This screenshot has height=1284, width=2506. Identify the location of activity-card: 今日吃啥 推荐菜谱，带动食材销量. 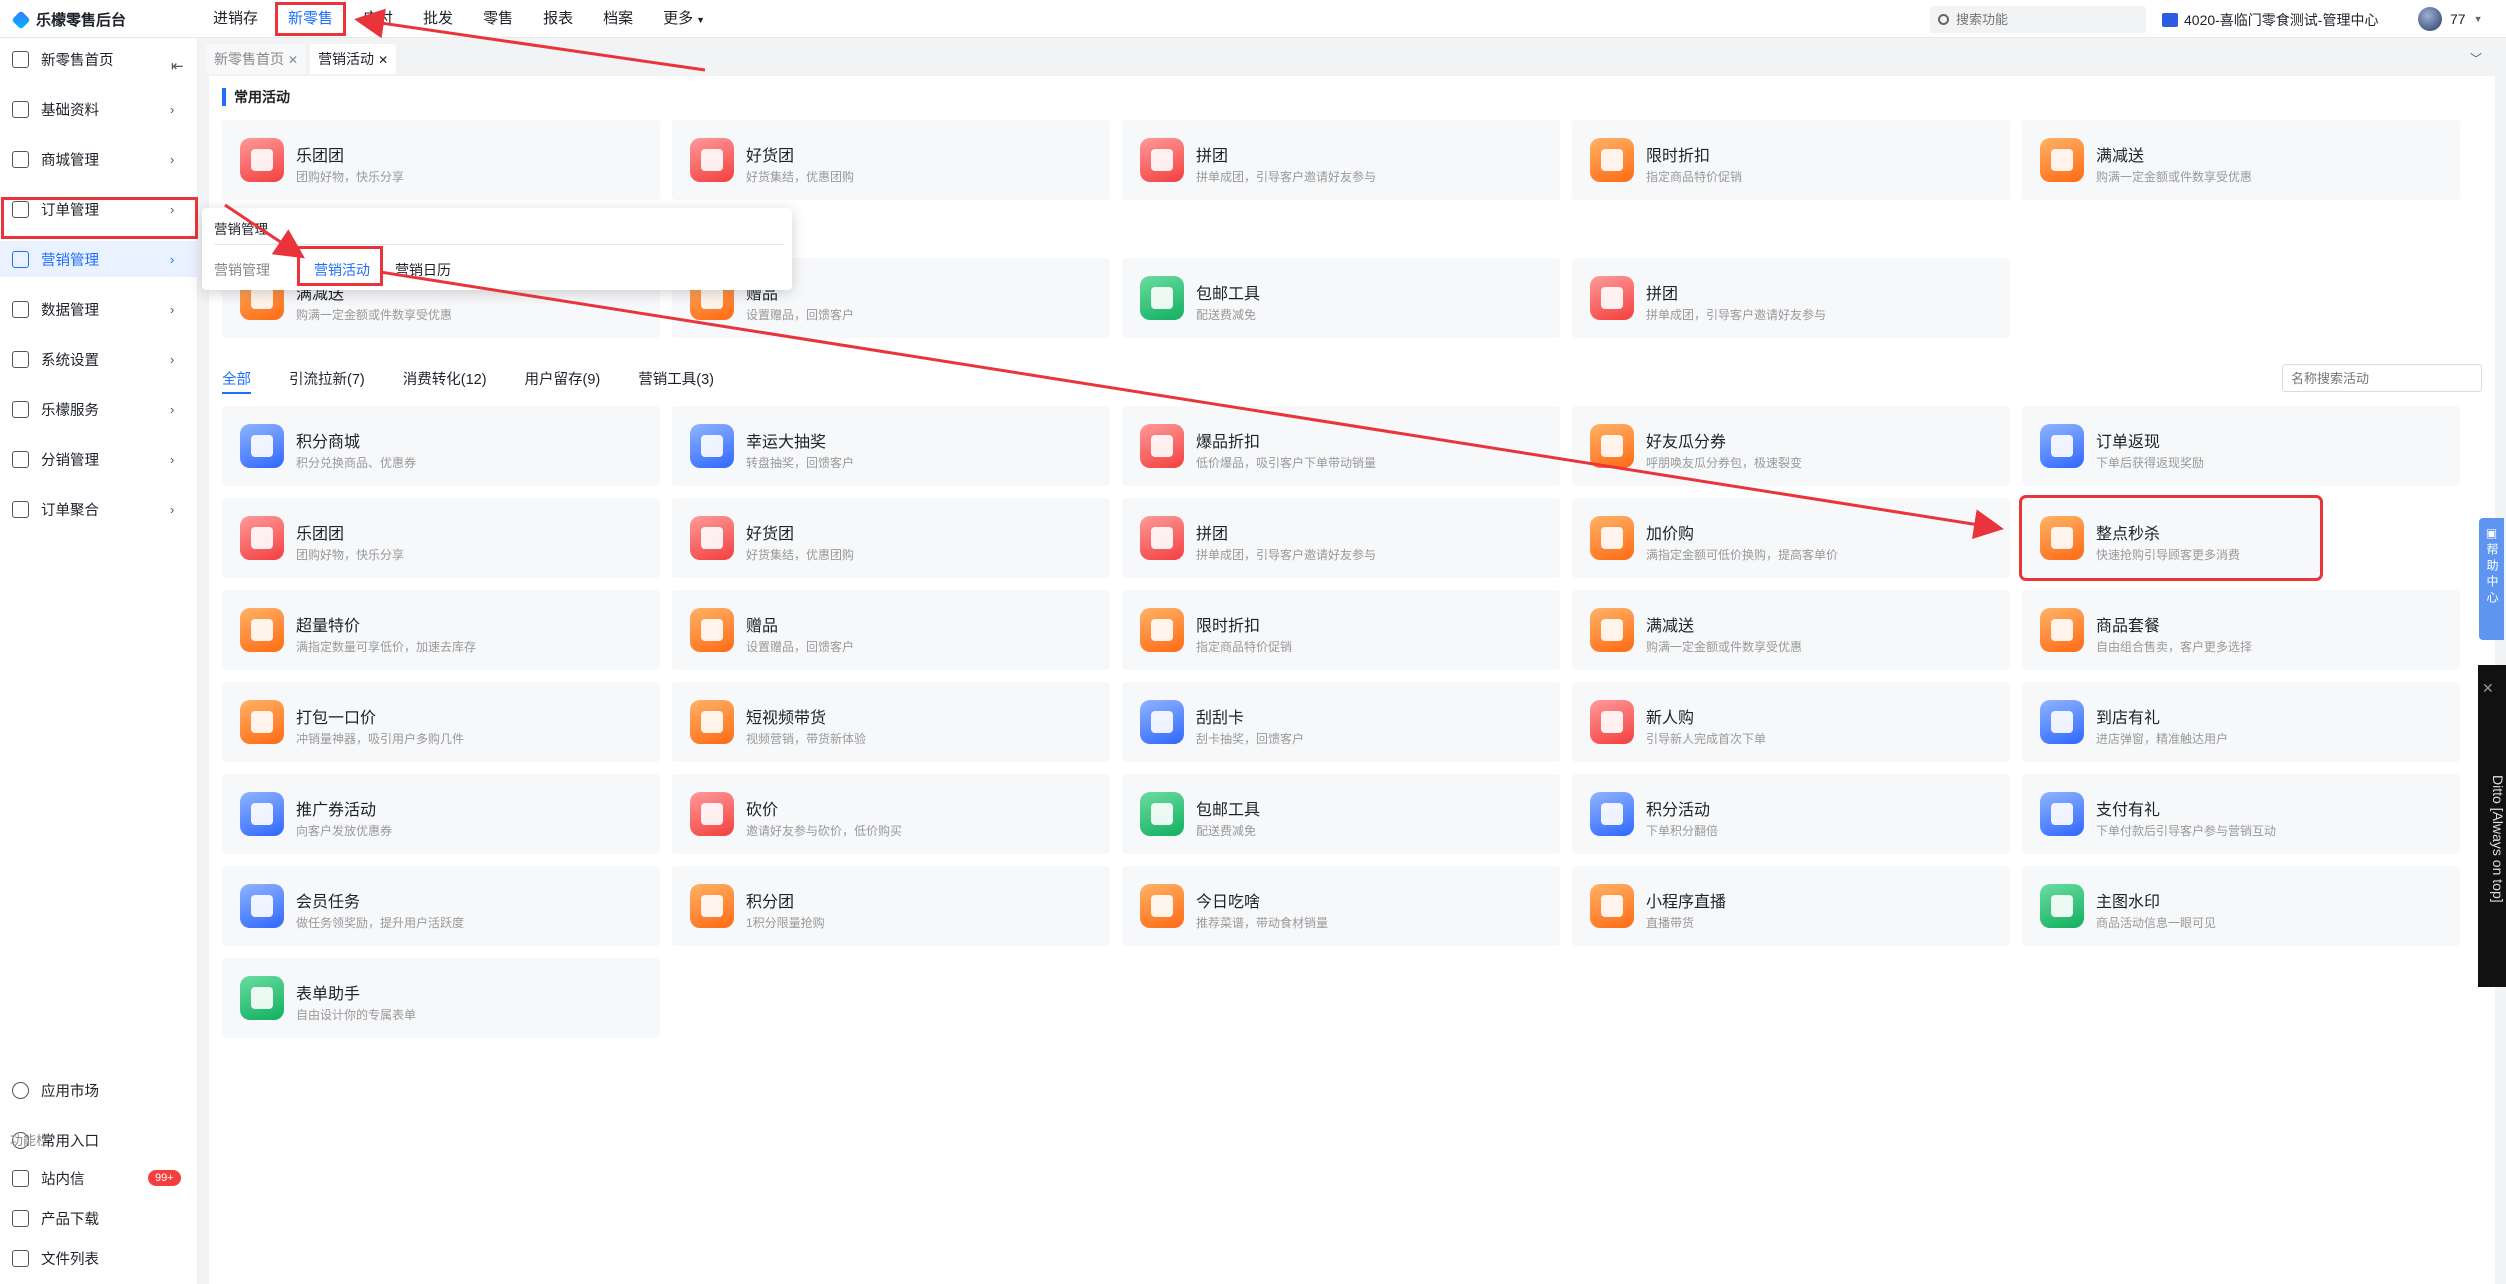
(1341, 906).